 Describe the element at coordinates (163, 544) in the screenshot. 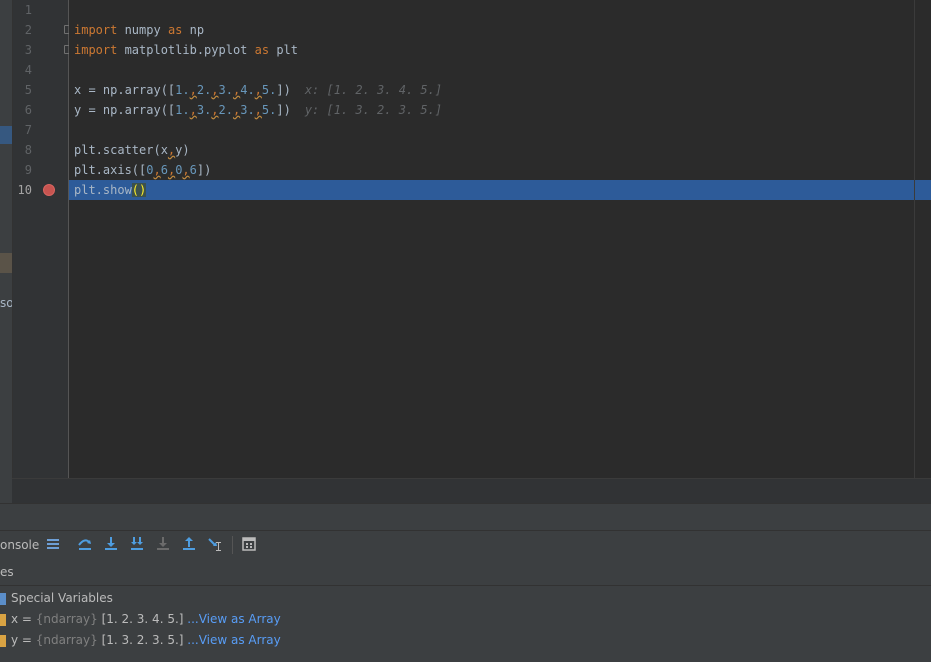

I see `force-step-into-icon` at that location.